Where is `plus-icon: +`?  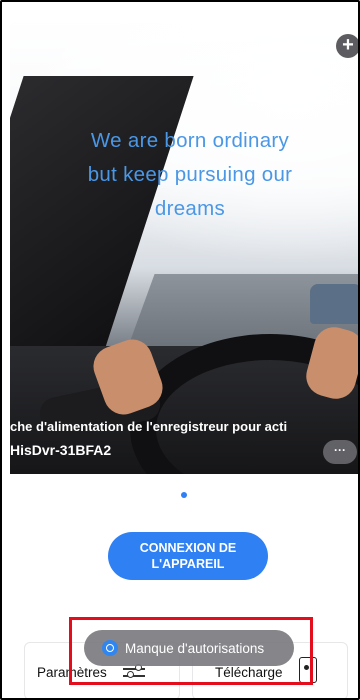 plus-icon: + is located at coordinates (348, 45).